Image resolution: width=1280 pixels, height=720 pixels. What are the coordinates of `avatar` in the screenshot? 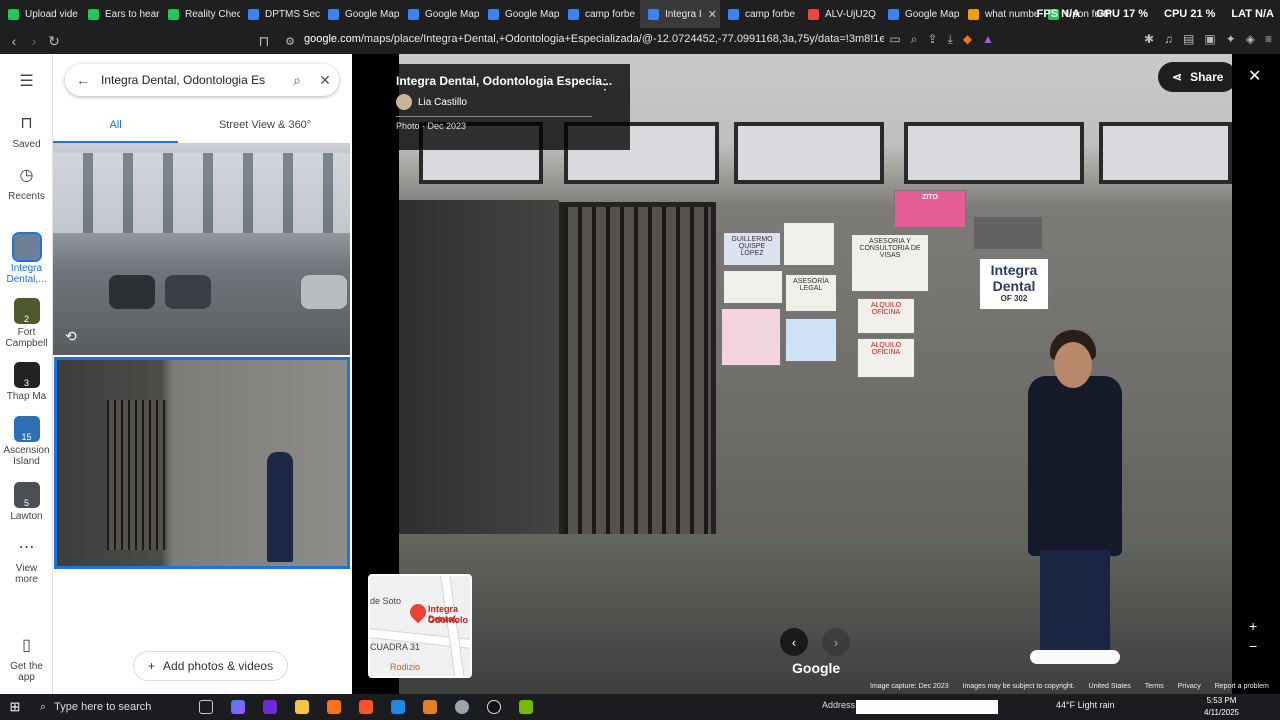 It's located at (404, 102).